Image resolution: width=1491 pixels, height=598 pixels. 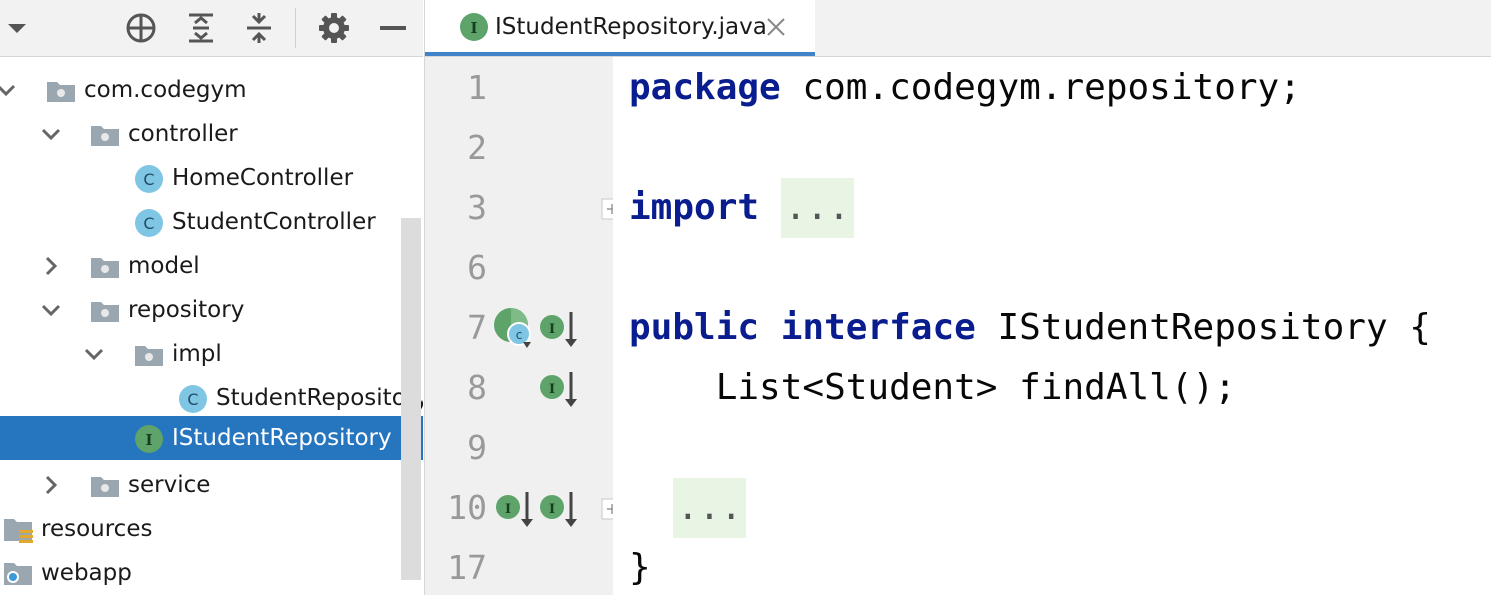 I want to click on line-number: 9, so click(x=477, y=447).